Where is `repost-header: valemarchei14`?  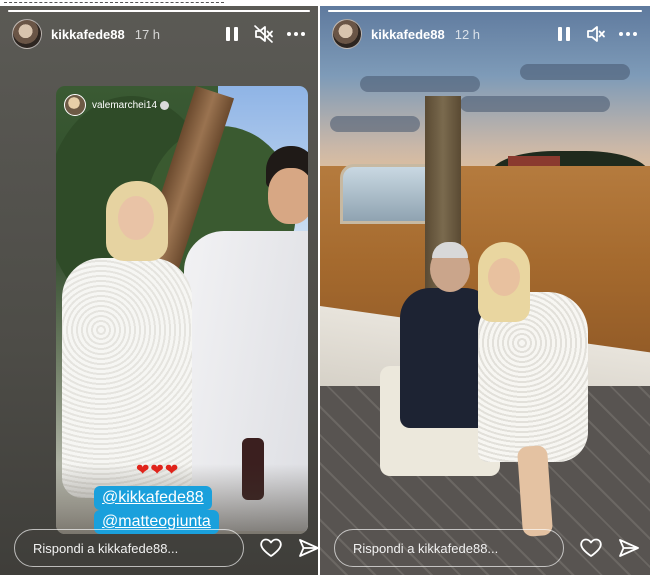 repost-header: valemarchei14 is located at coordinates (117, 105).